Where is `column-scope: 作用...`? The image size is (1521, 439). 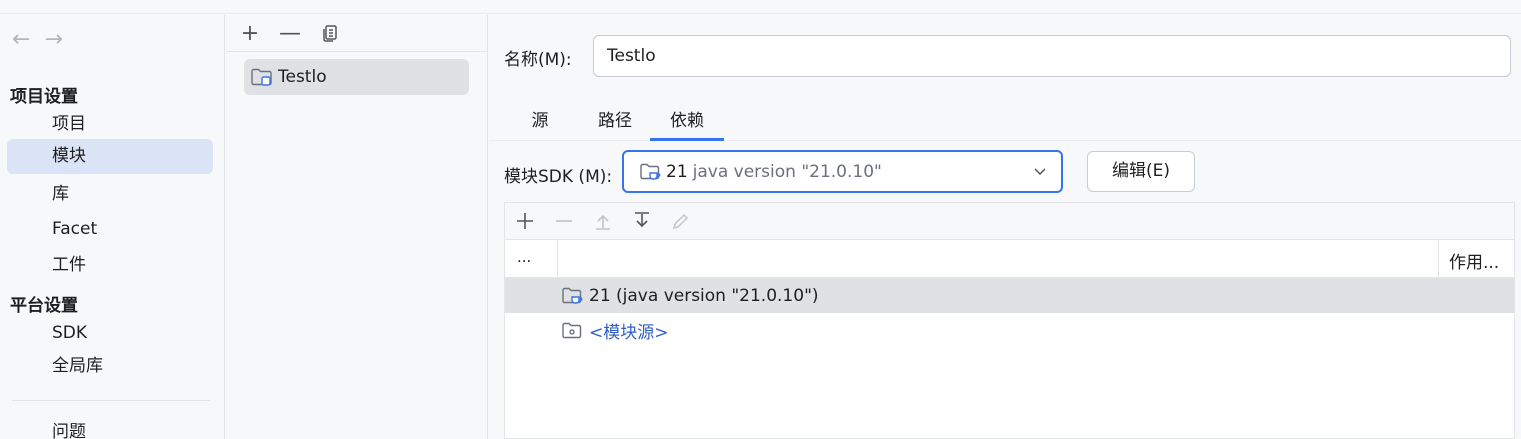 column-scope: 作用... is located at coordinates (1474, 260).